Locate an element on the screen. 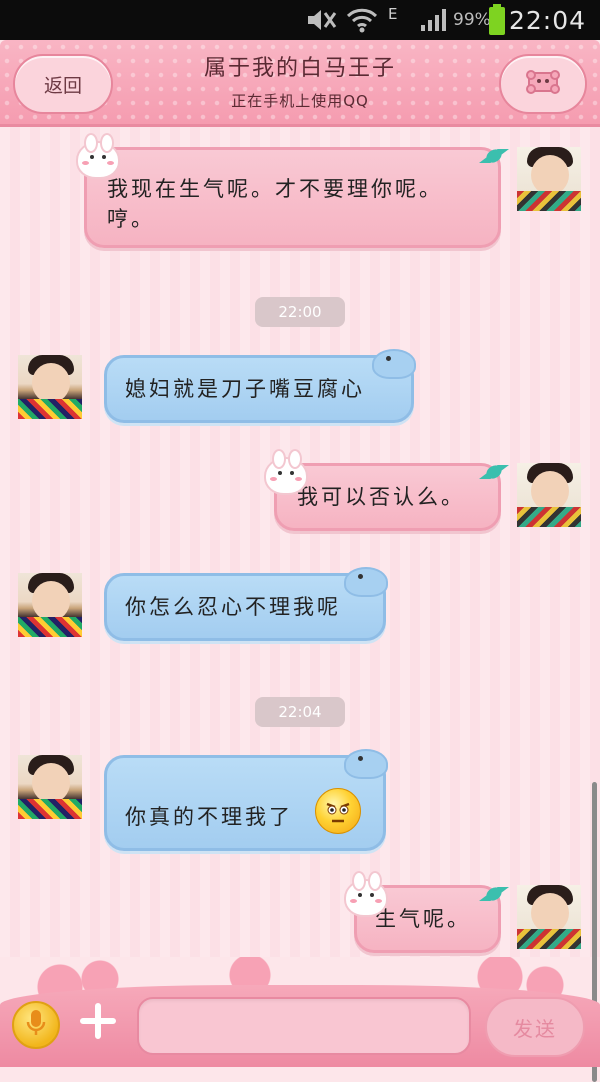 Image resolution: width=600 pixels, height=1082 pixels. voice-button is located at coordinates (36, 1025).